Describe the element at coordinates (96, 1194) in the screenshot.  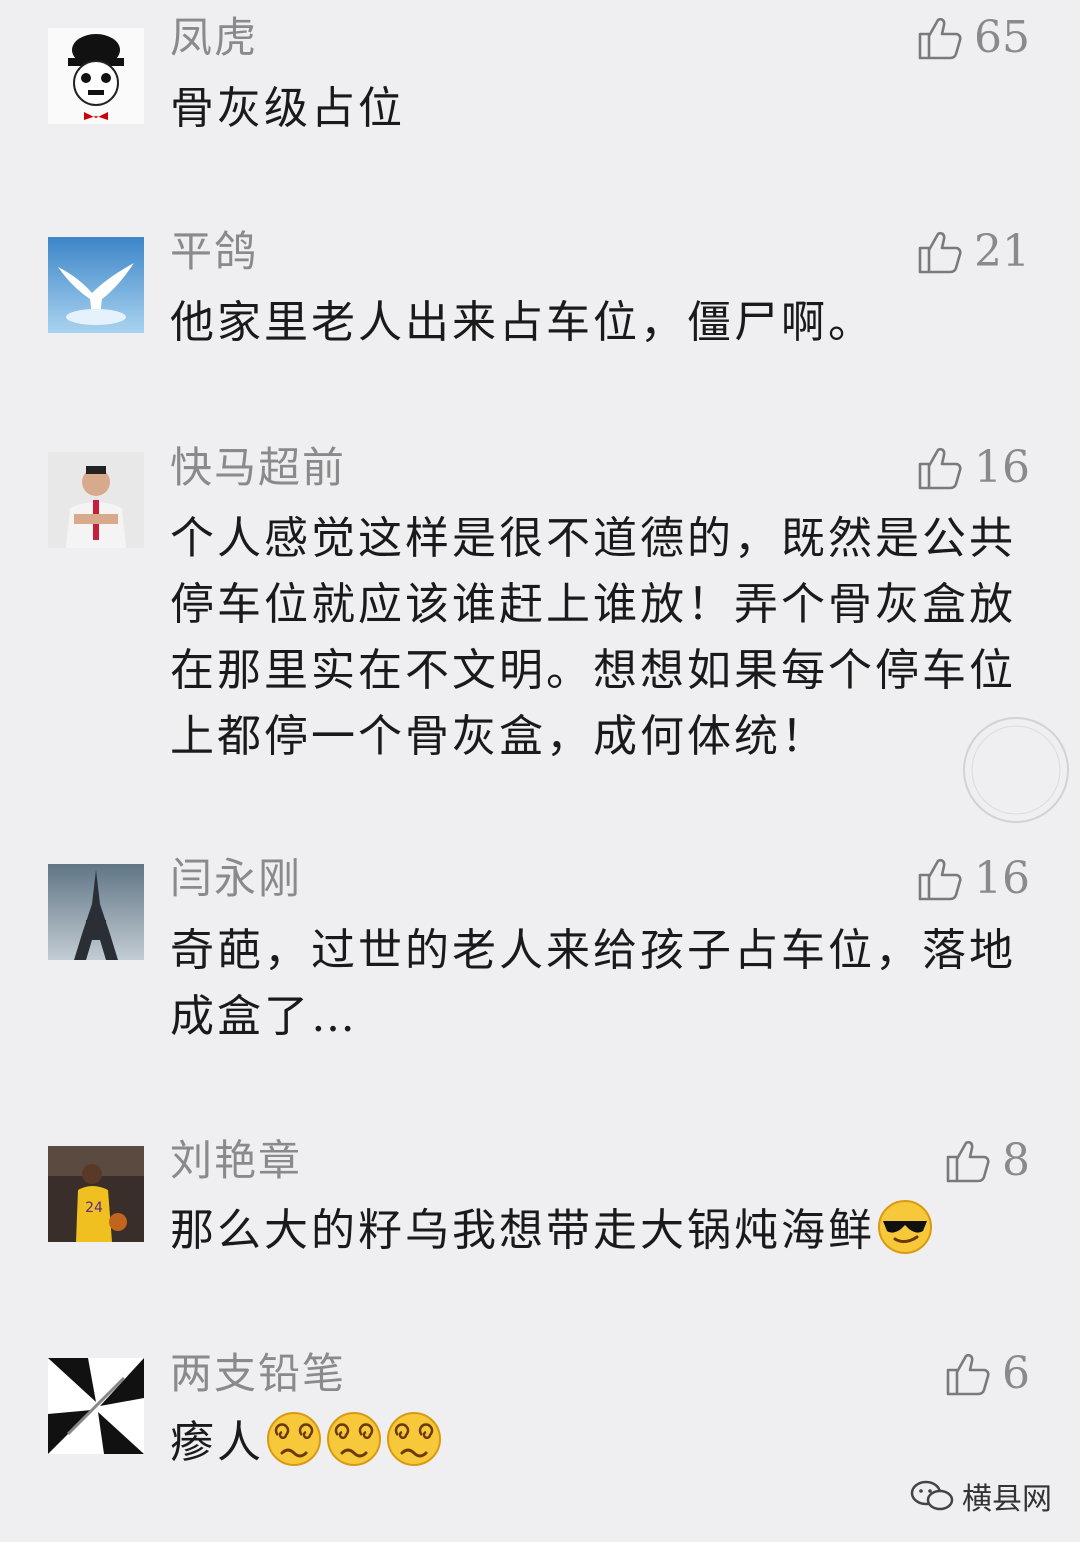
I see `avatar: 24` at that location.